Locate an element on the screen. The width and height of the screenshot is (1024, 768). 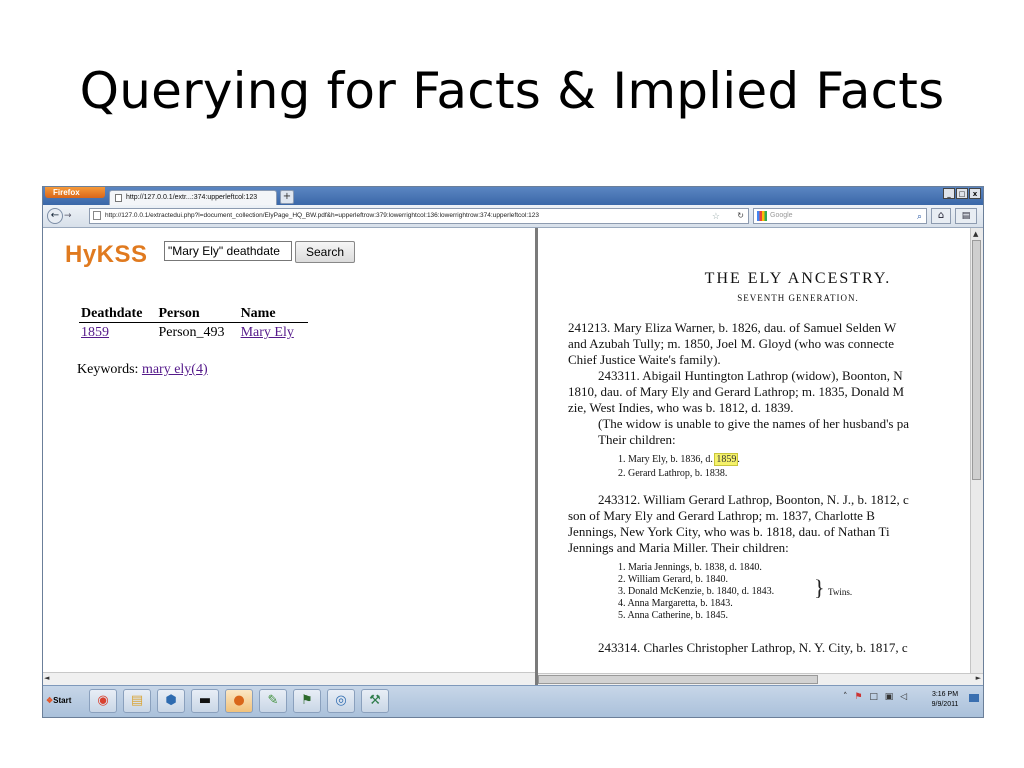
chrome-icon: ◉ is located at coordinates (103, 701).